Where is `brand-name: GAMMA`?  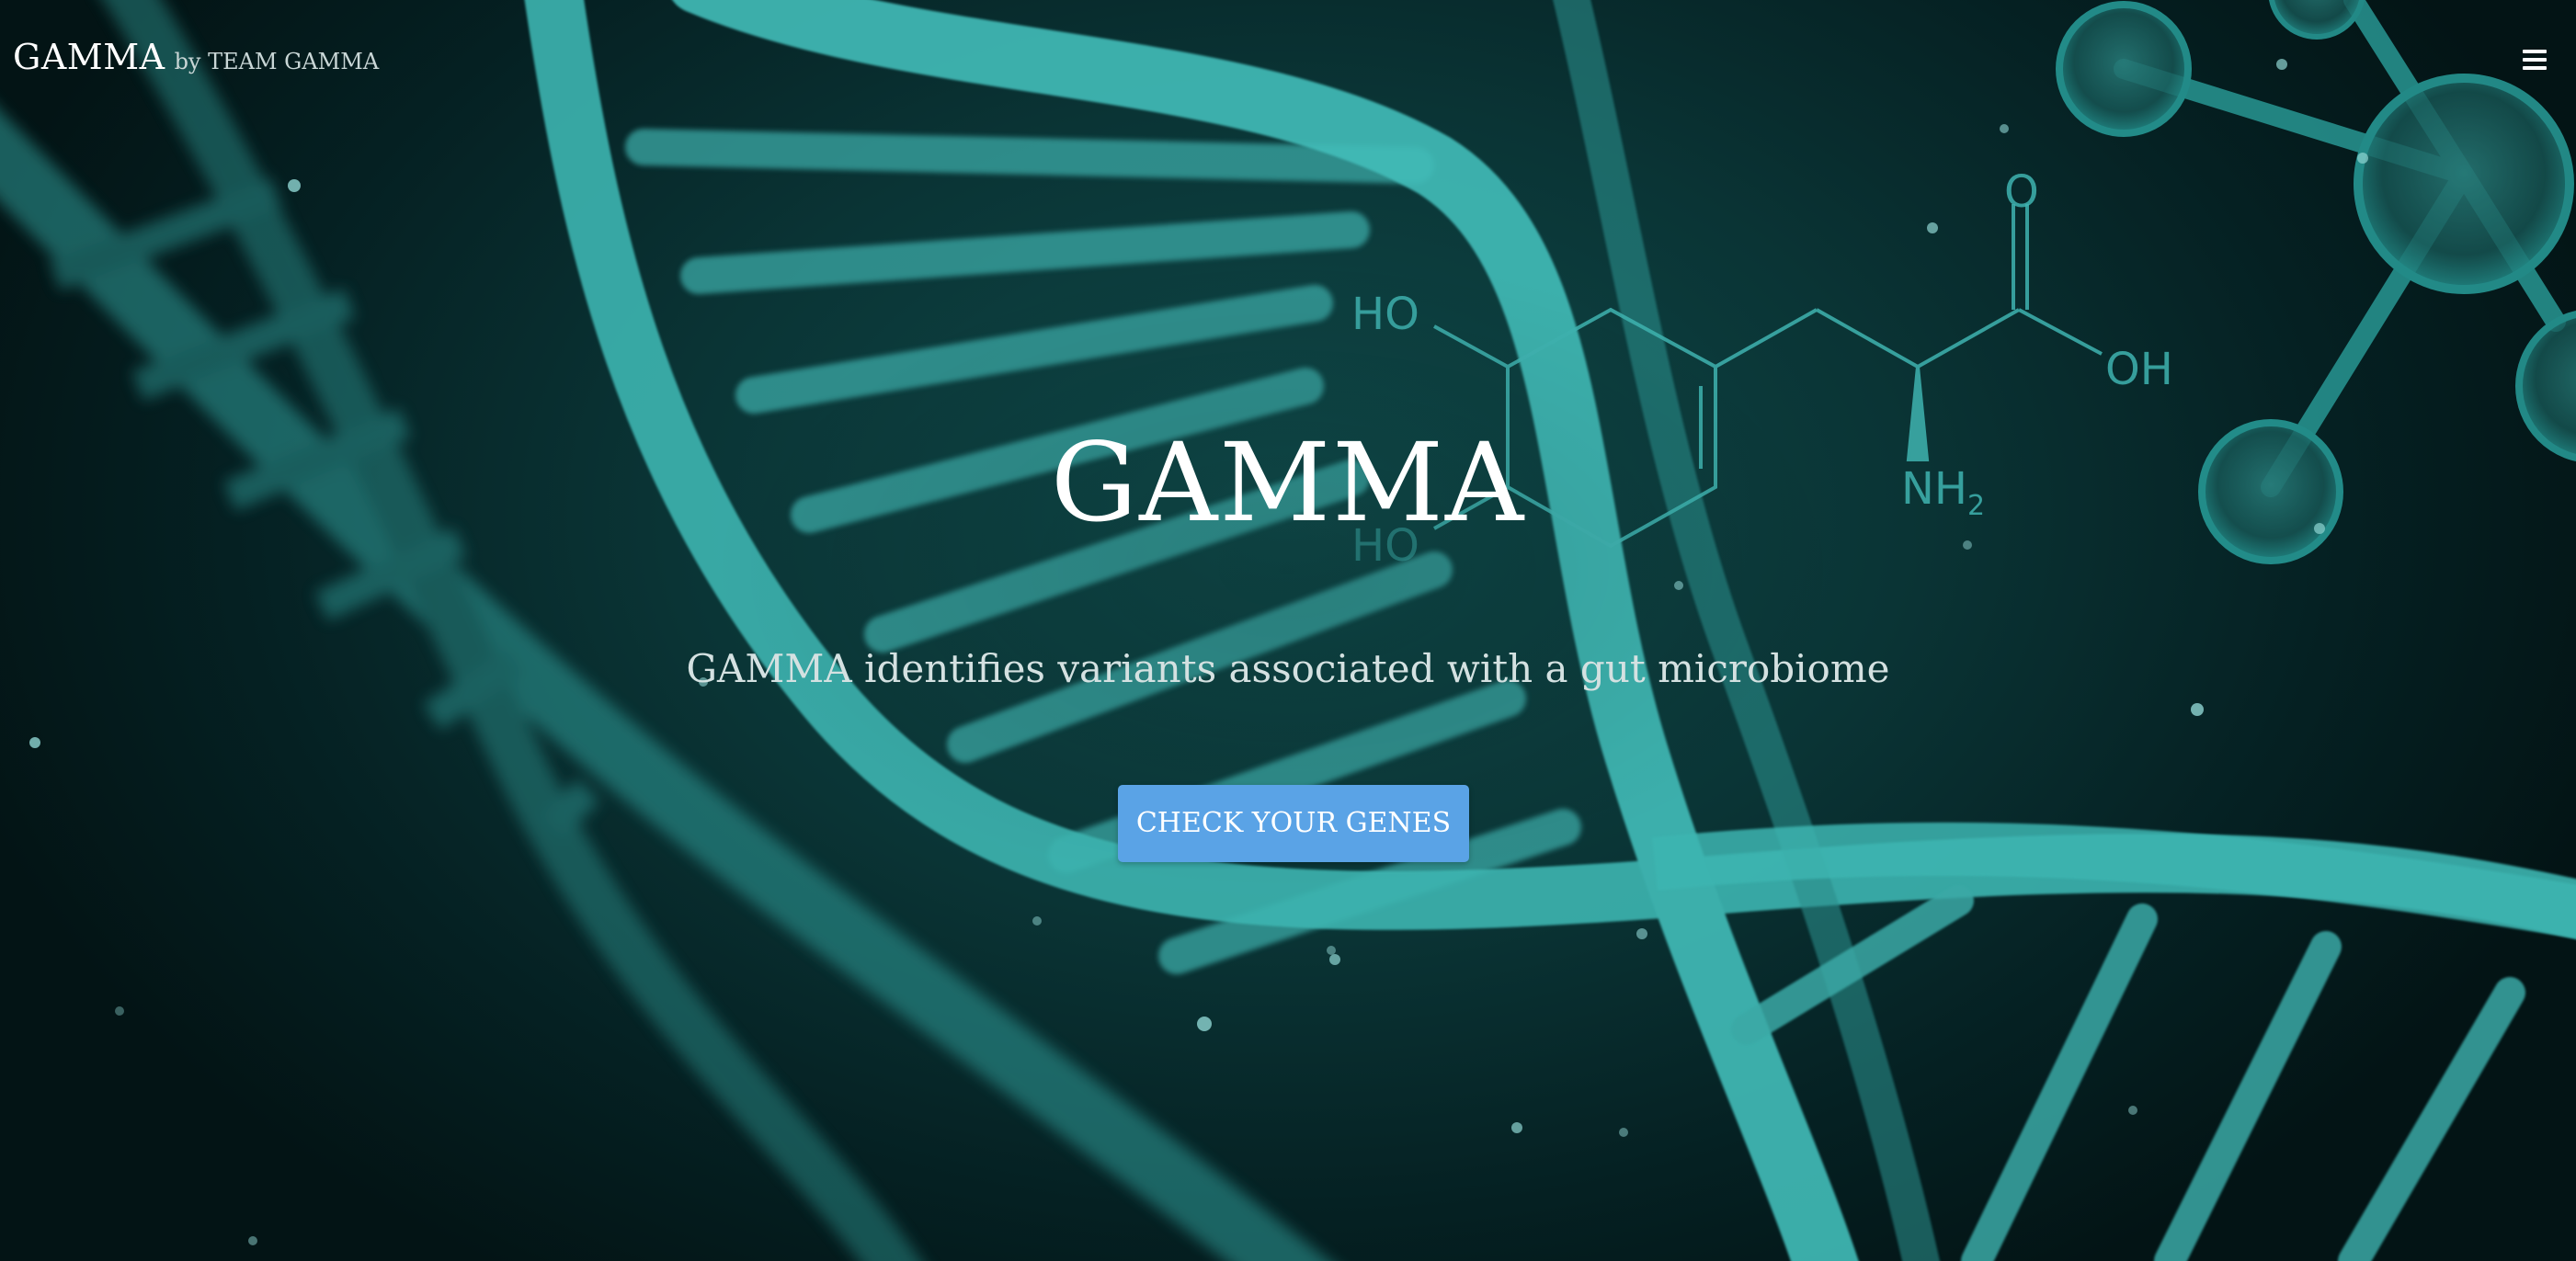 brand-name: GAMMA is located at coordinates (89, 57).